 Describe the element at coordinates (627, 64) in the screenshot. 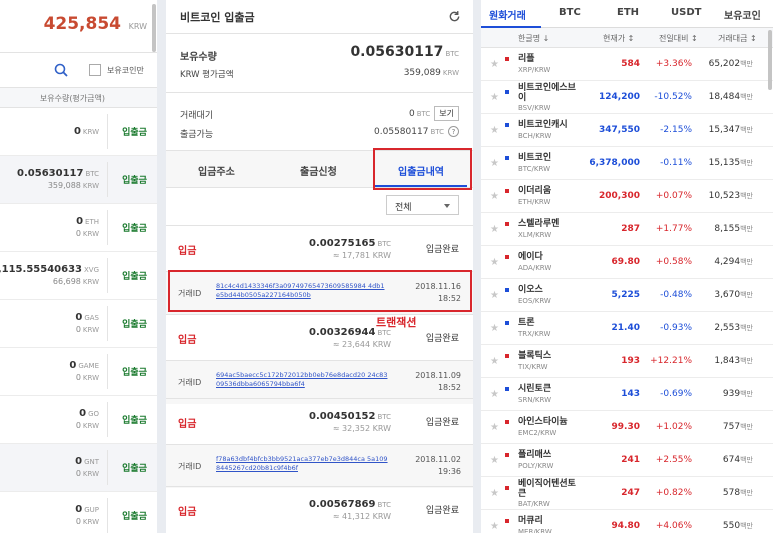

I see `market-row: ★ 리플 XRP/KRW 584 +3.36% 65,202백만` at that location.